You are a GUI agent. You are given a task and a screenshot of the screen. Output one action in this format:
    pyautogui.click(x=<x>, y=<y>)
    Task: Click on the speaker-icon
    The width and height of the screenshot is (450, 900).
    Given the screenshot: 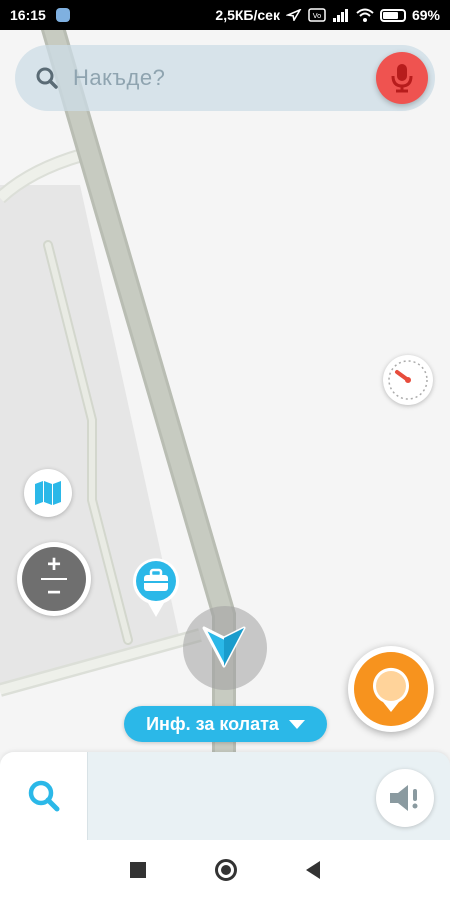 What is the action you would take?
    pyautogui.click(x=404, y=798)
    